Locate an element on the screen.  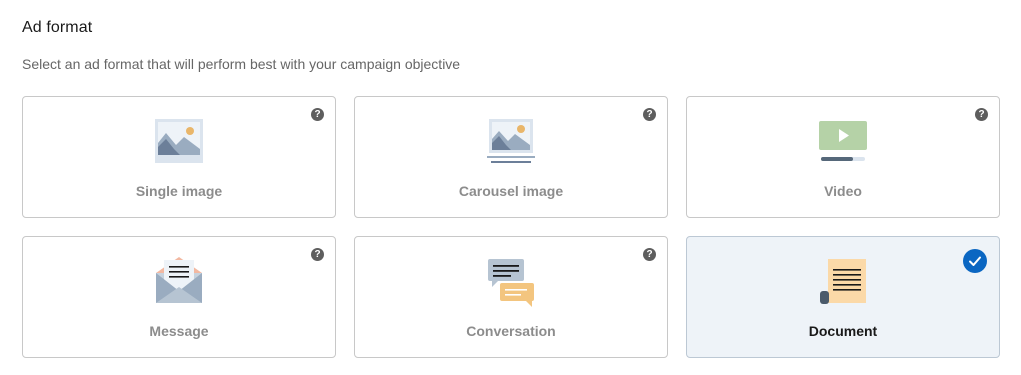
format-card-document: Document is located at coordinates (843, 297).